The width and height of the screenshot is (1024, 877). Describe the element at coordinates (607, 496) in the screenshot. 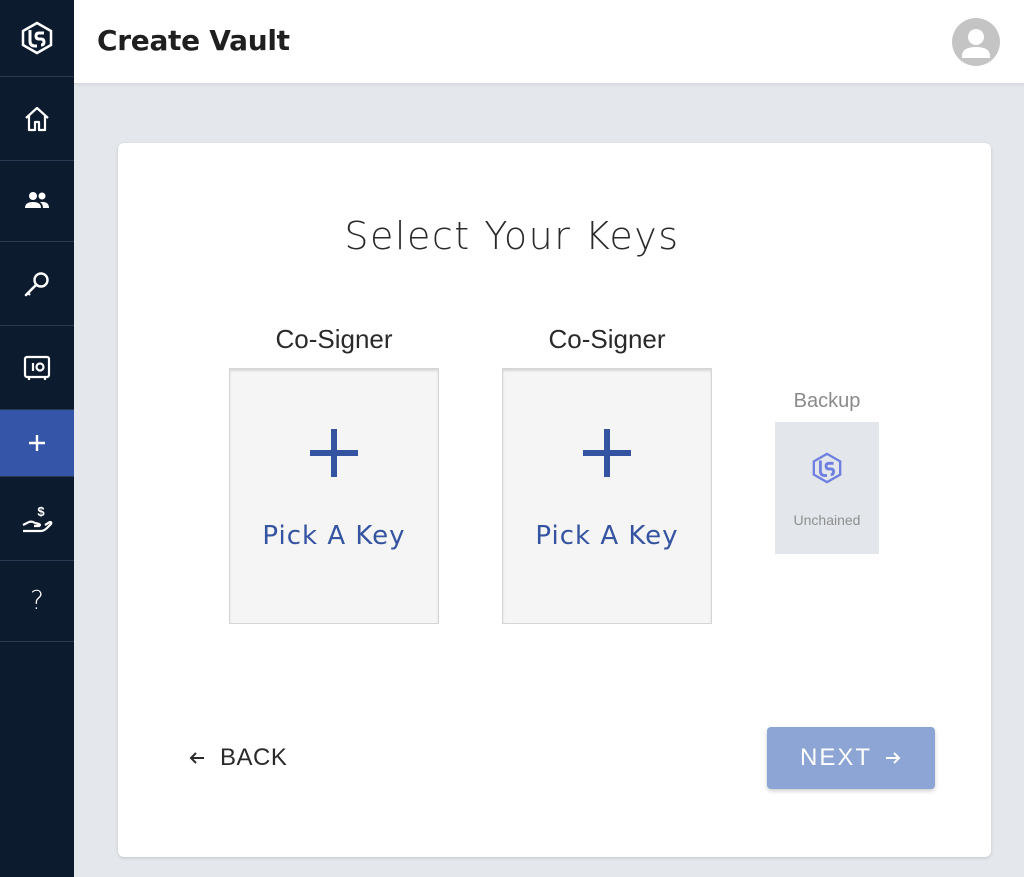

I see `pick-key-slot-2: Pick A Key` at that location.